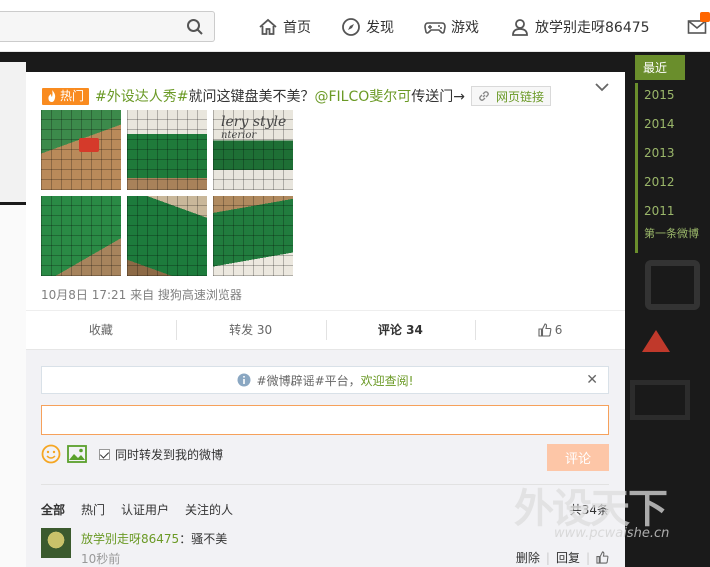 This screenshot has width=710, height=567. I want to click on post-meta: 10月8日 17:21 来自 搜狗高速浏览器, so click(141, 295).